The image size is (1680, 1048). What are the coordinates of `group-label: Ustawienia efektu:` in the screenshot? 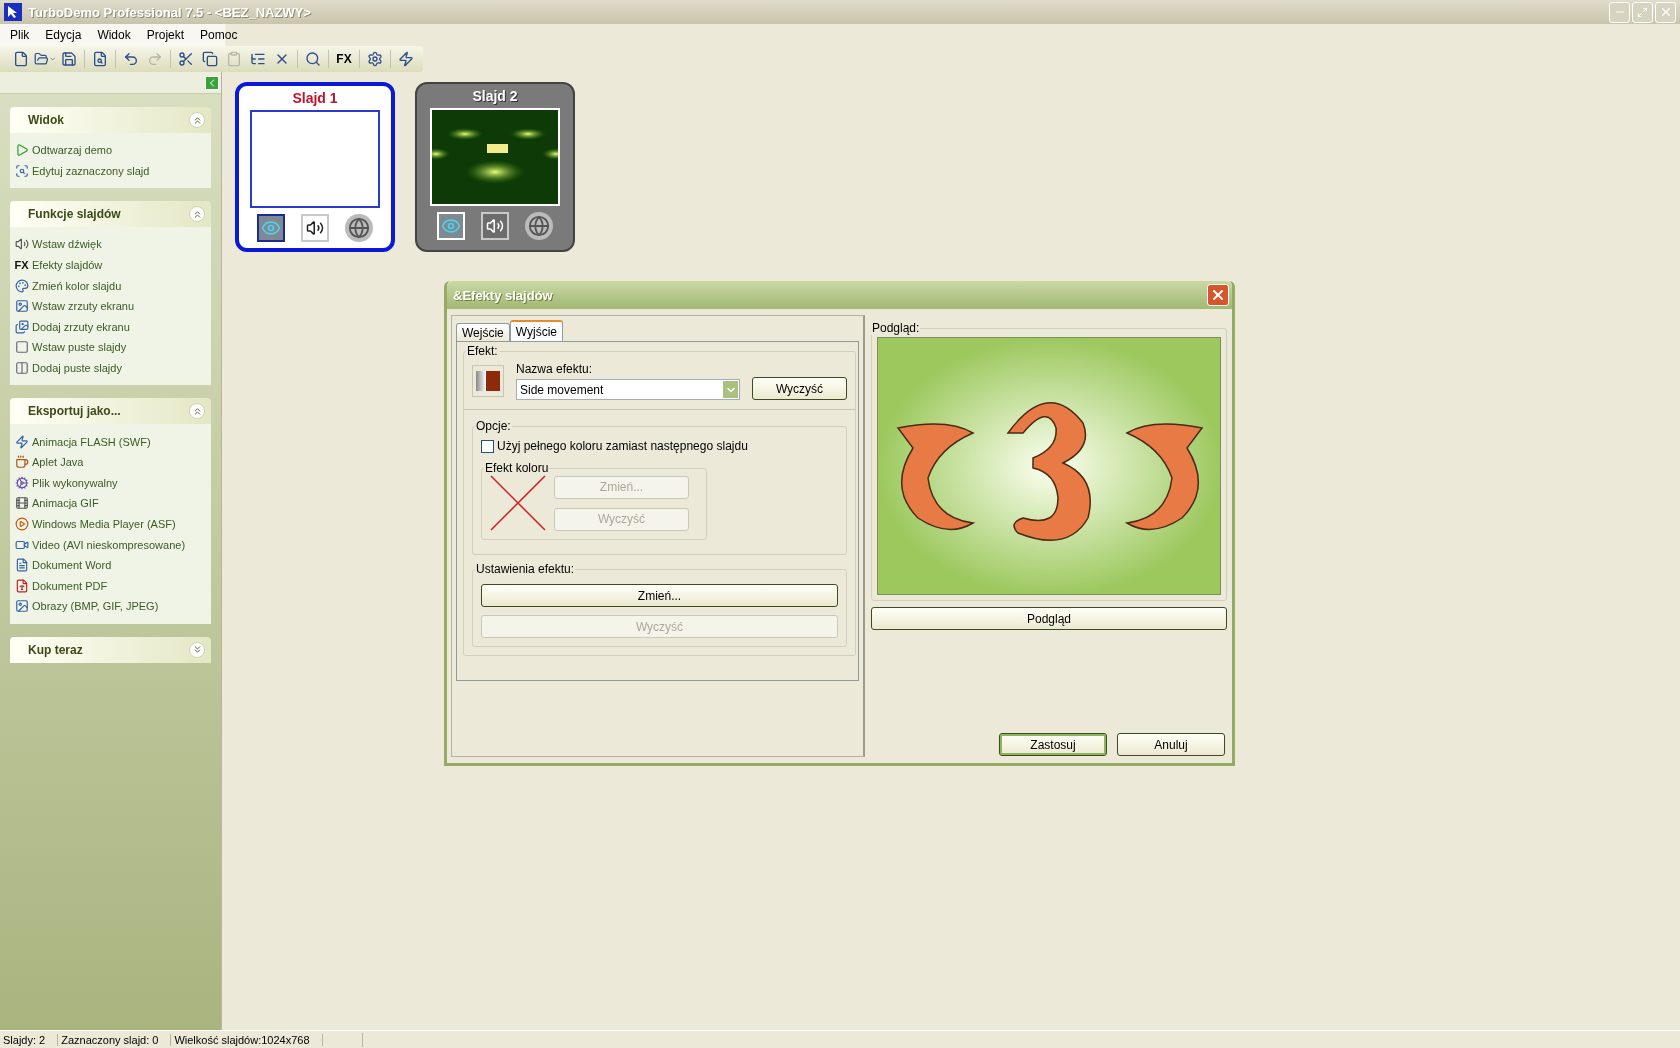 It's located at (525, 569).